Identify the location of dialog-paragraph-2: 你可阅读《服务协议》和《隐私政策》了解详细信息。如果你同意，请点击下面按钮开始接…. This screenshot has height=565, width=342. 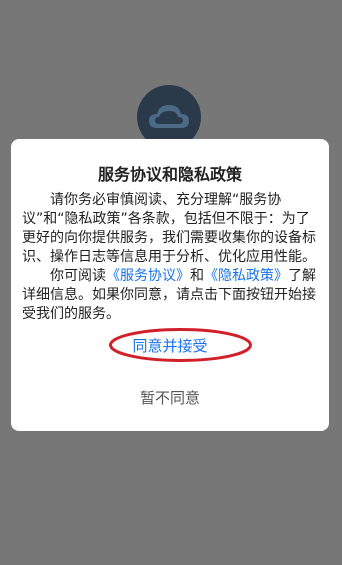
(170, 295).